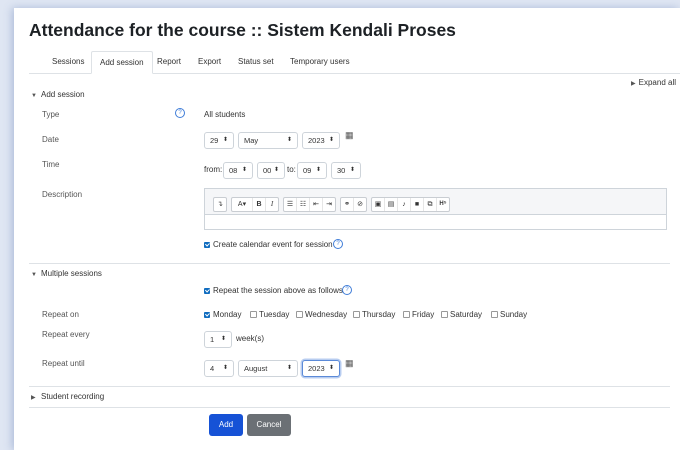 The width and height of the screenshot is (680, 450). I want to click on expand-all-link: ▶ Expand all, so click(653, 82).